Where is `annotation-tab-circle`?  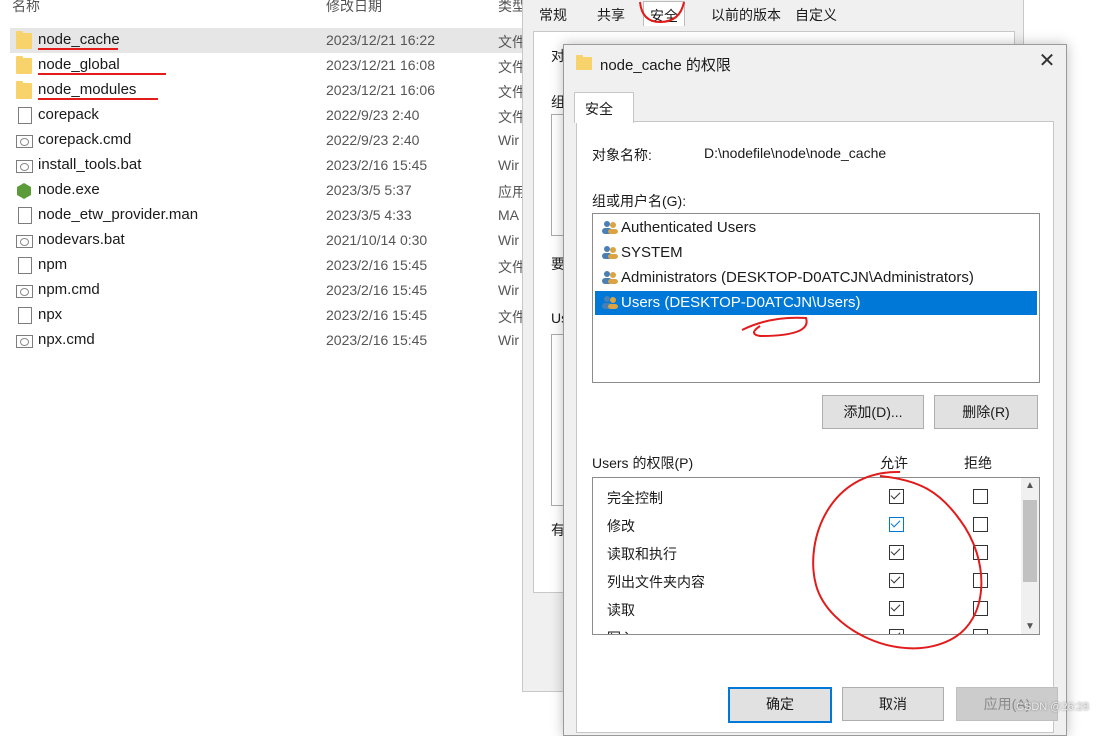 annotation-tab-circle is located at coordinates (662, 12).